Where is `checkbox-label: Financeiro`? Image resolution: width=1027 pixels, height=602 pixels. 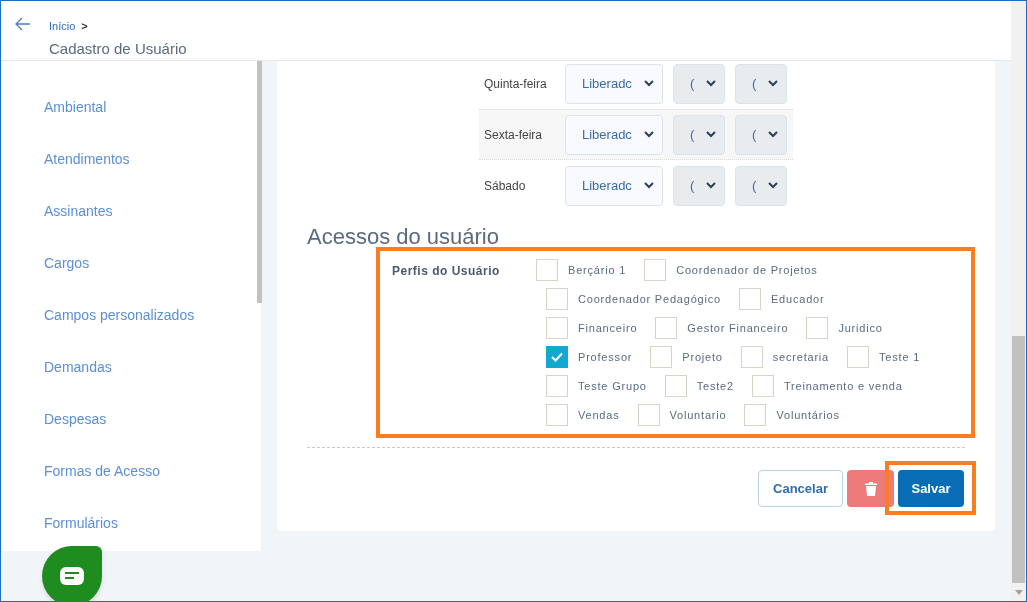
checkbox-label: Financeiro is located at coordinates (608, 328).